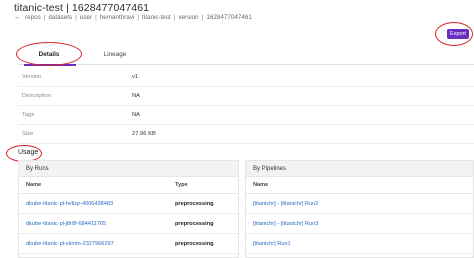 Image resolution: width=474 pixels, height=258 pixels. Describe the element at coordinates (285, 204) in the screenshot. I see `pipeline-link: [titanichr] - [titanichr] Run2` at that location.